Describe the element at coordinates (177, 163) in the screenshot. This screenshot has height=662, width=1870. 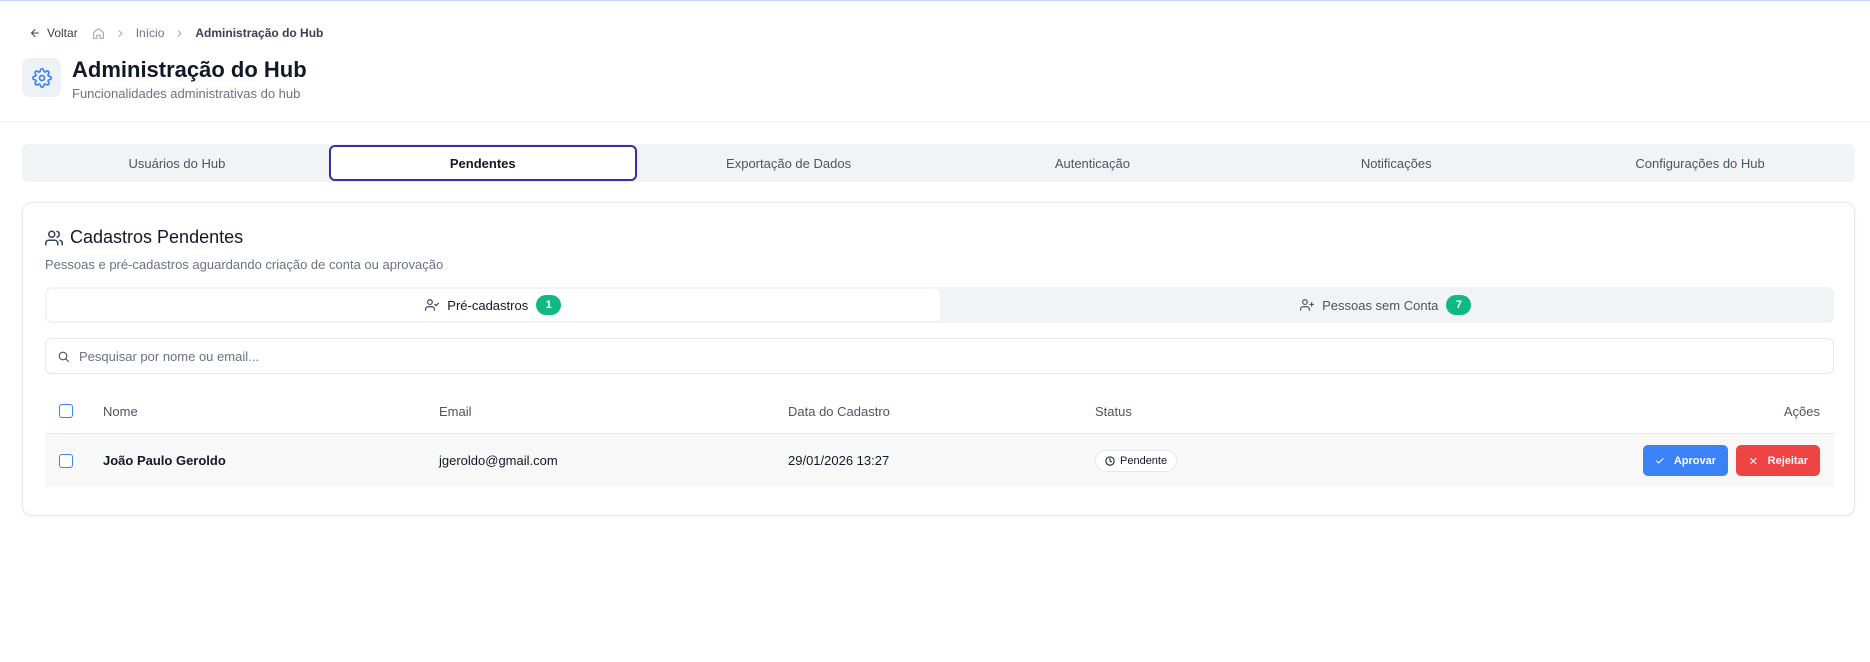
I see `tab-usuarios-do-hub: Usuários do Hub` at that location.